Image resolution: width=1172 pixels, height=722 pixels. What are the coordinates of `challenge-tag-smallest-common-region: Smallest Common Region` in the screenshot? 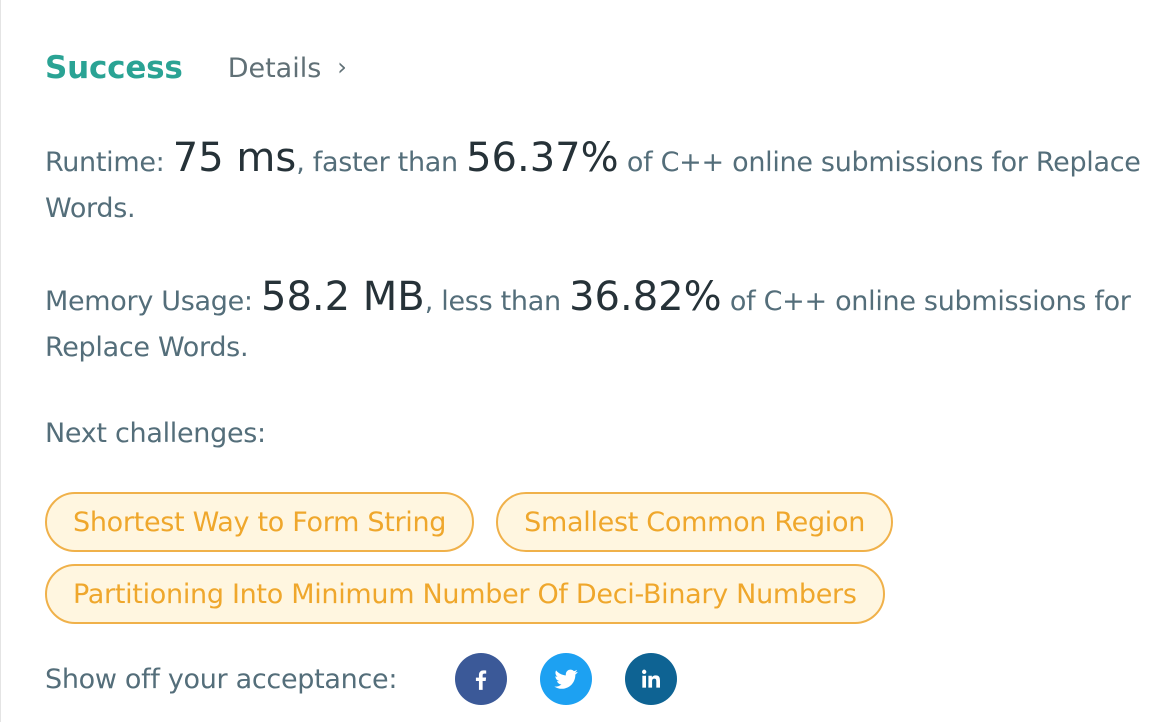 It's located at (695, 522).